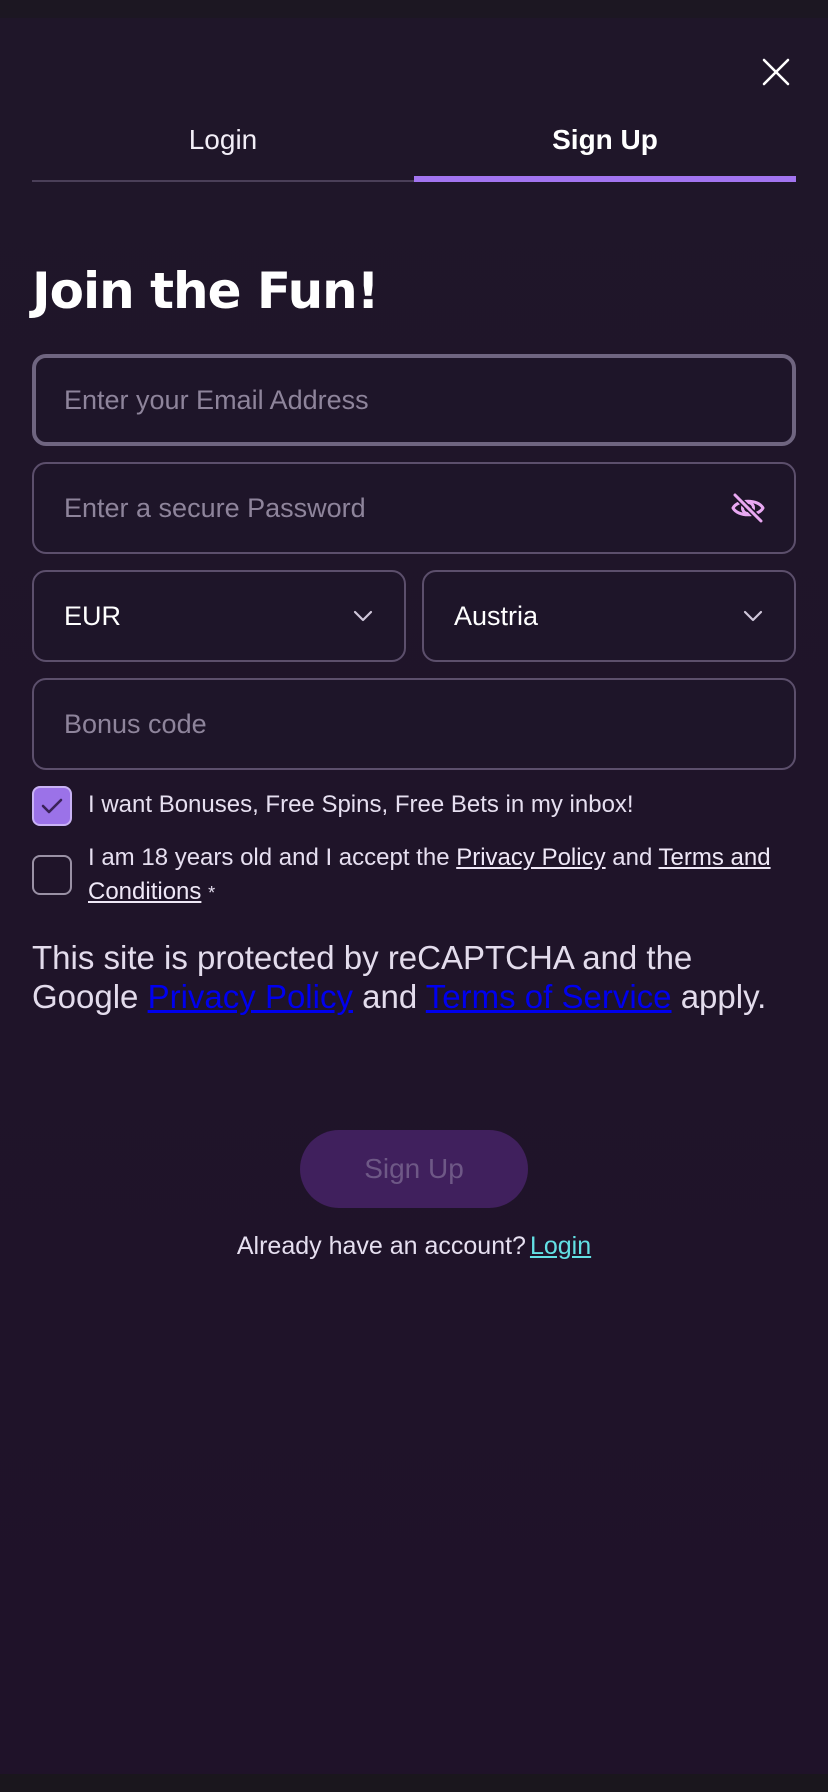  I want to click on home-indicator-bar, so click(414, 1783).